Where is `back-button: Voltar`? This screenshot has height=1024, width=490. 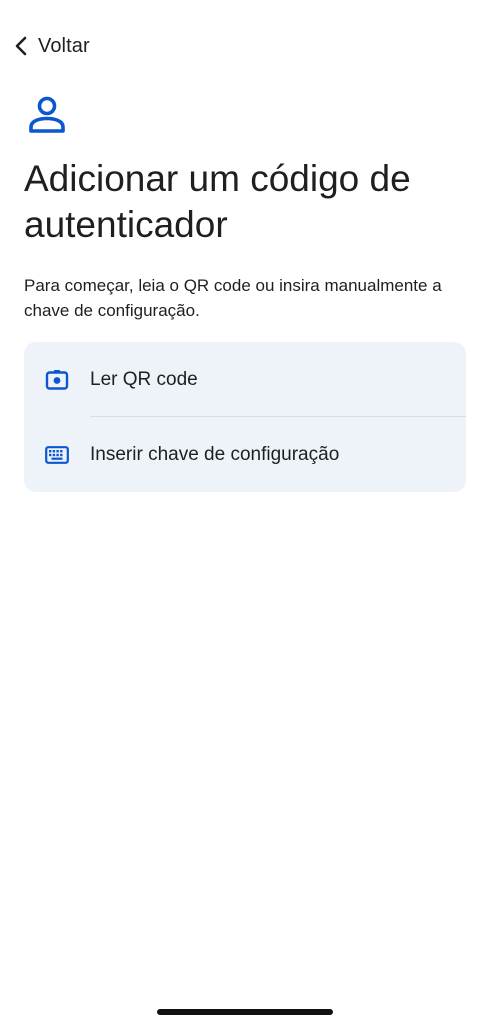
back-button: Voltar is located at coordinates (51, 46).